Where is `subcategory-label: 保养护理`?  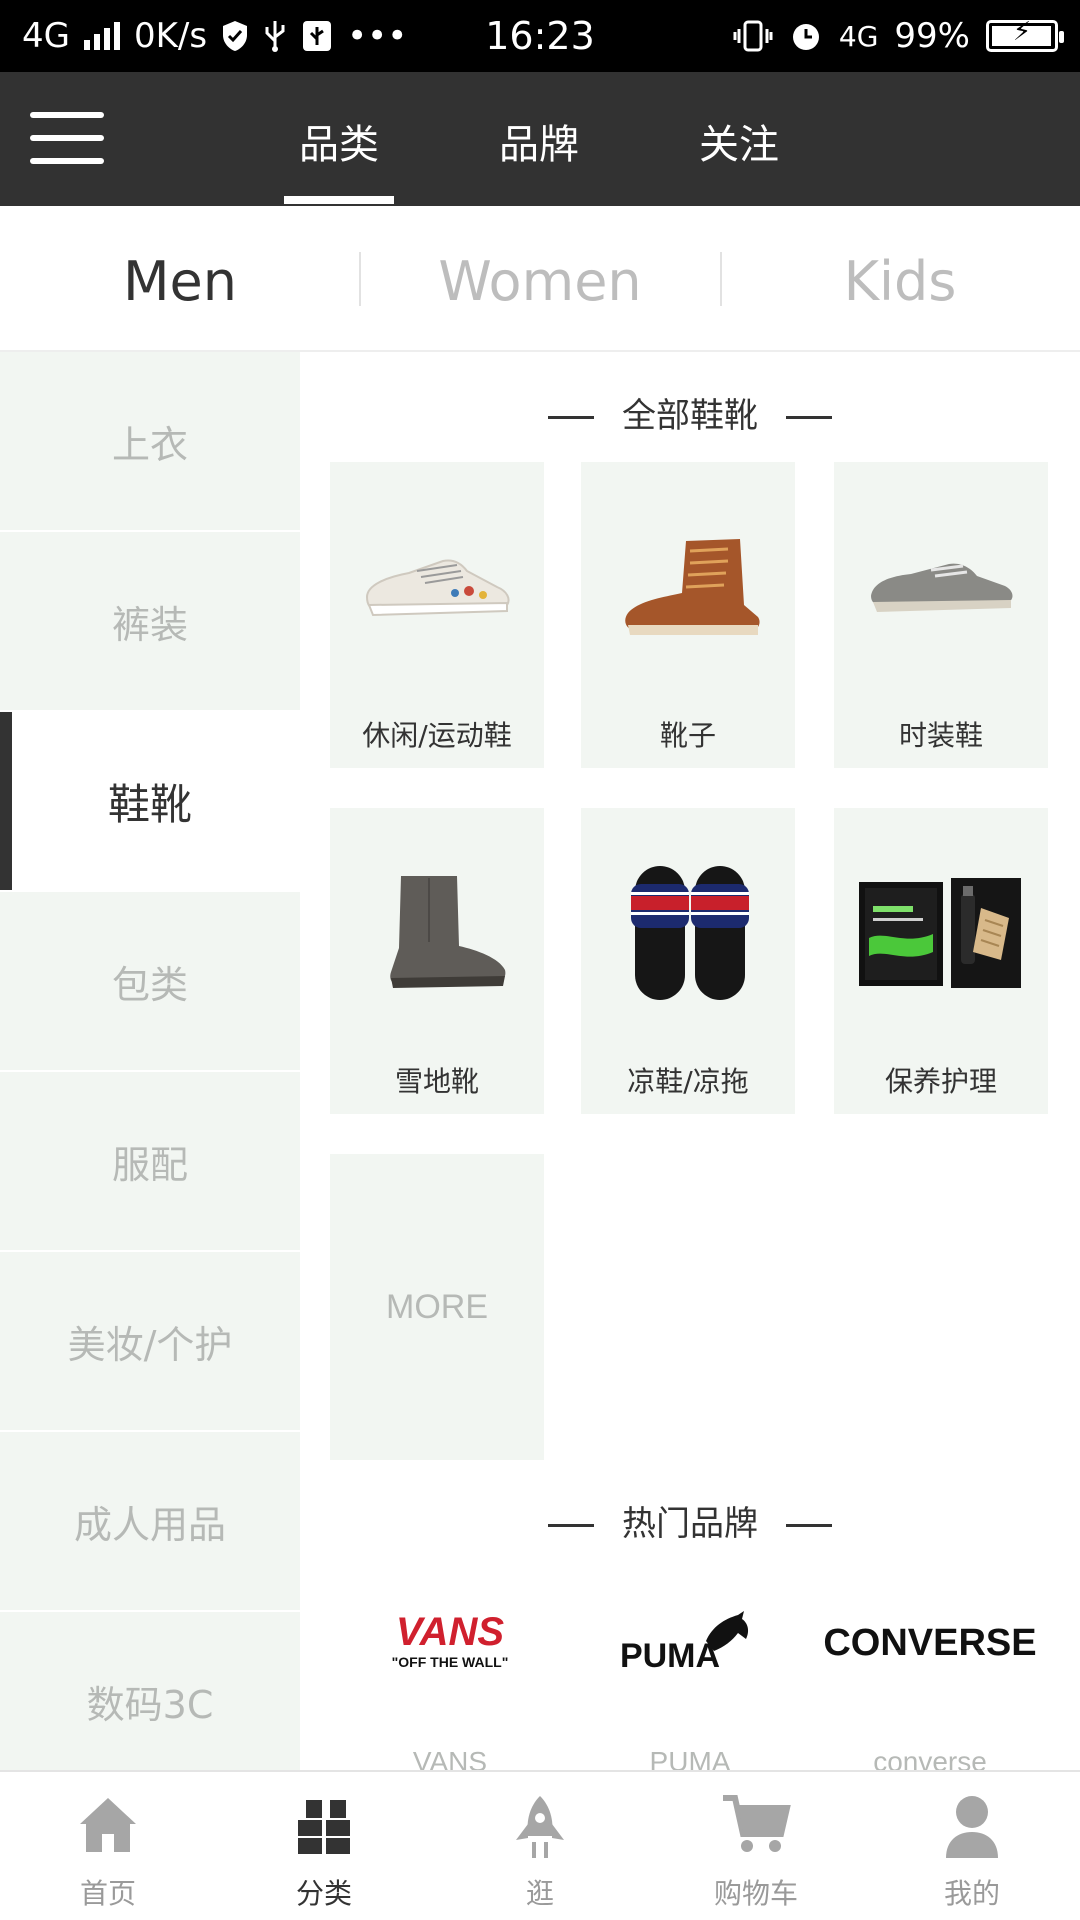
subcategory-label: 保养护理 is located at coordinates (940, 1081).